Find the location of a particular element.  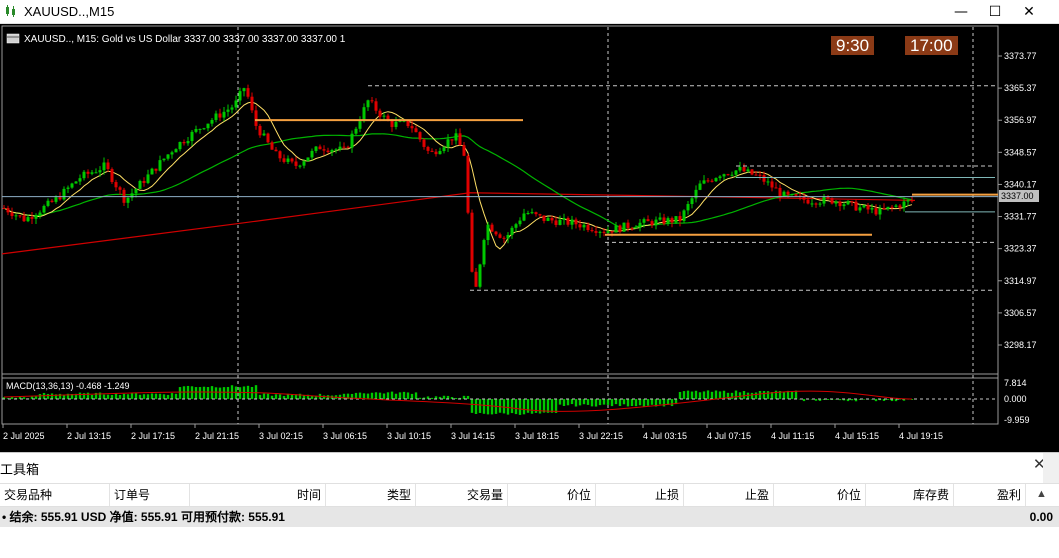

macd-panel is located at coordinates (500, 400).